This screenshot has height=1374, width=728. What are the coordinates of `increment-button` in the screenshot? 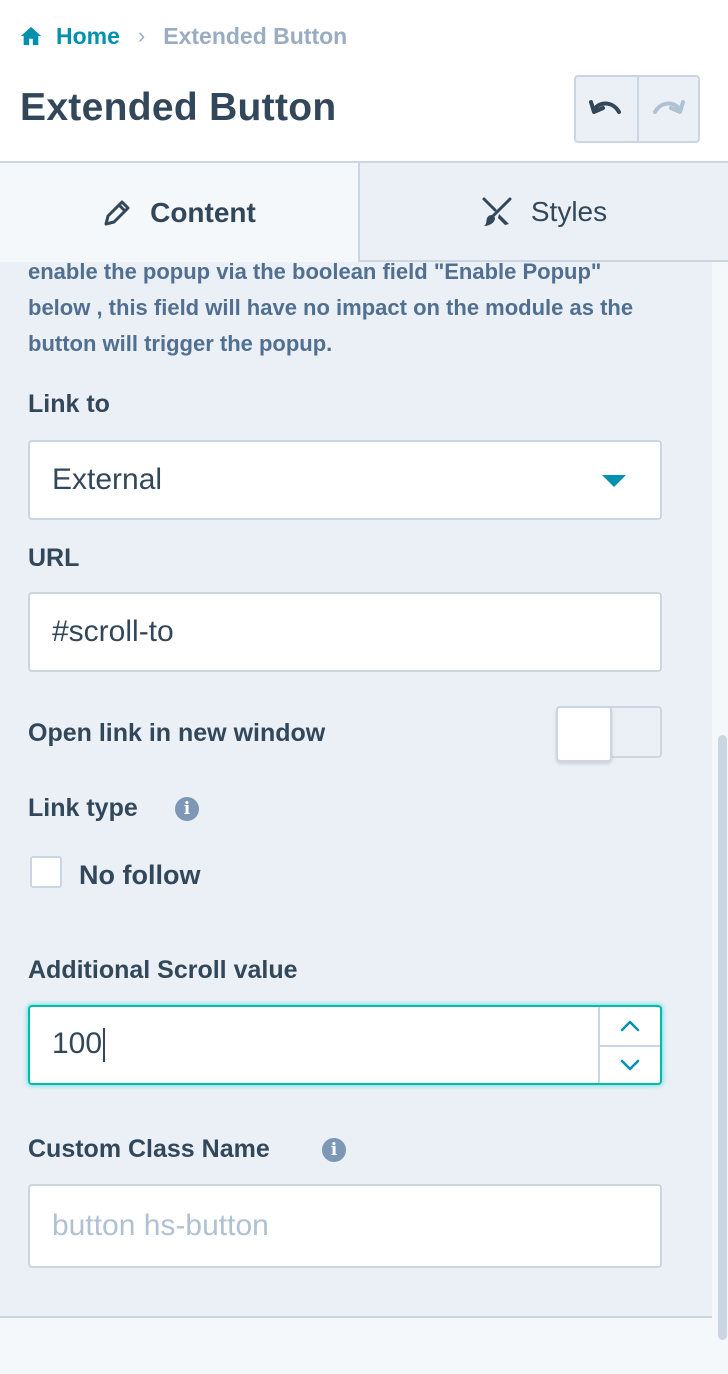 It's located at (630, 1026).